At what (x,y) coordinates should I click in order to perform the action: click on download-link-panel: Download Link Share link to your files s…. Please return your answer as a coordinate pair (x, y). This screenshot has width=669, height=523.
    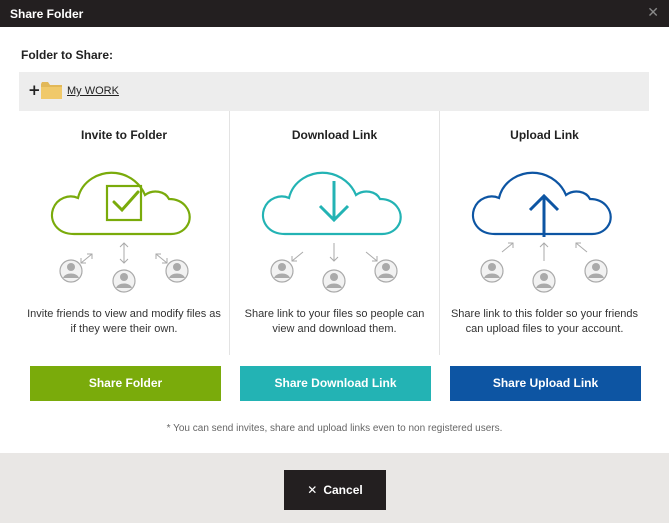
    Looking at the image, I should click on (334, 233).